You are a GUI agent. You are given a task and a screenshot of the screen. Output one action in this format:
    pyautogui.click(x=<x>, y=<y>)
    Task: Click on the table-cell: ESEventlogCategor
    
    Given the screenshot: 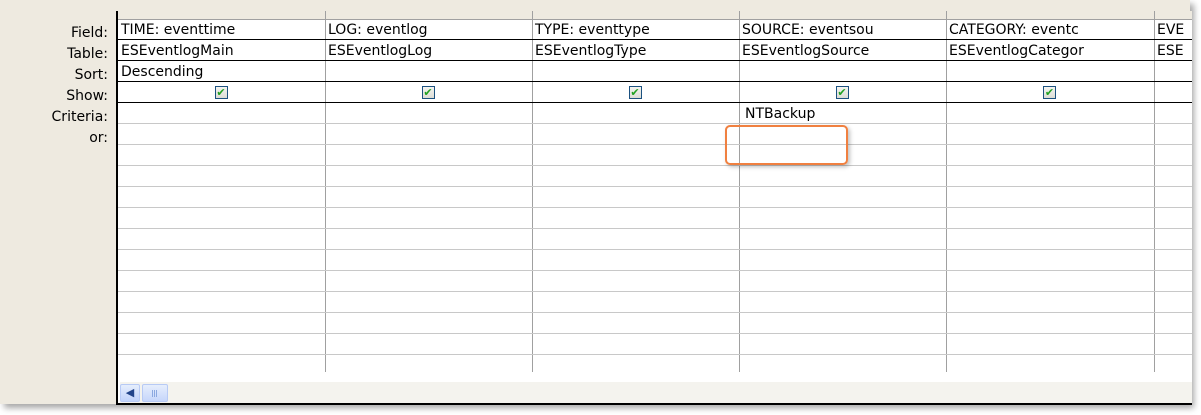 What is the action you would take?
    pyautogui.click(x=1050, y=51)
    